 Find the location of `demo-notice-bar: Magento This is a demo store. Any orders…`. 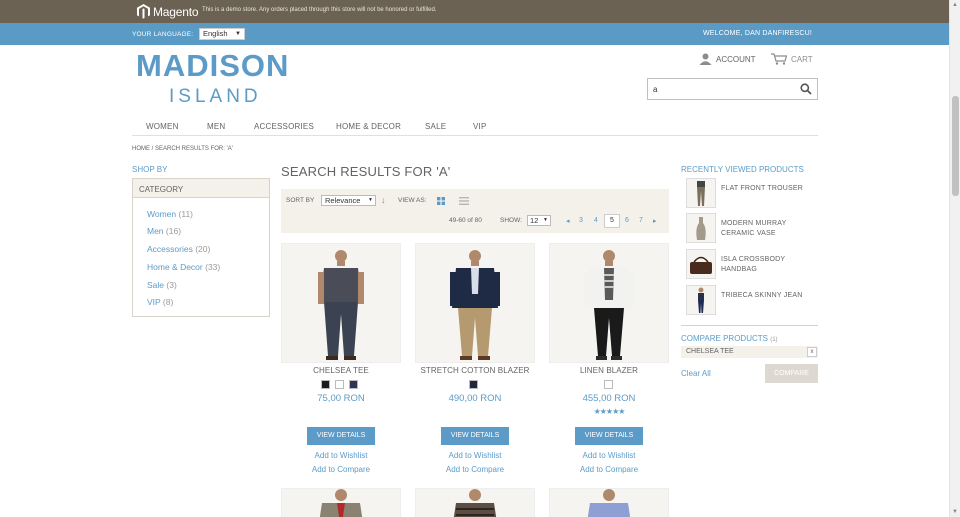

demo-notice-bar: Magento This is a demo store. Any orders… is located at coordinates (480, 11).